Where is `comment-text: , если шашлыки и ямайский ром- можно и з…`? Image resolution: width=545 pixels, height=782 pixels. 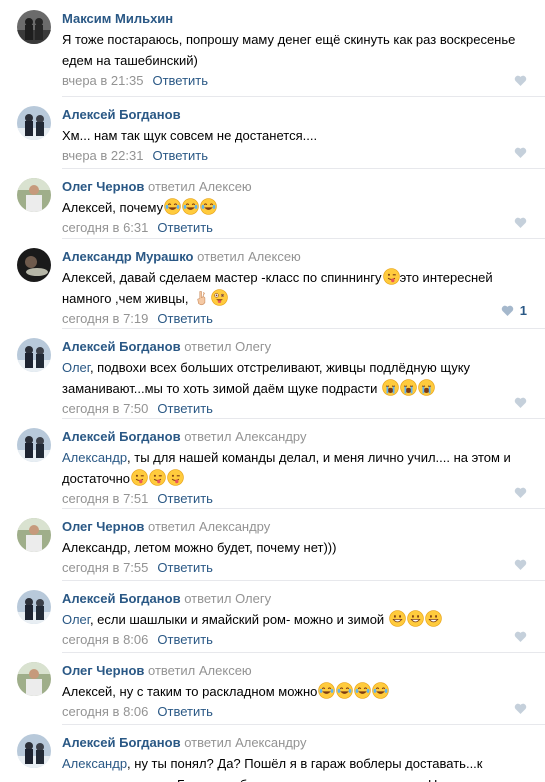
comment-text: , если шашлыки и ямайский ром- можно и з… is located at coordinates (238, 619).